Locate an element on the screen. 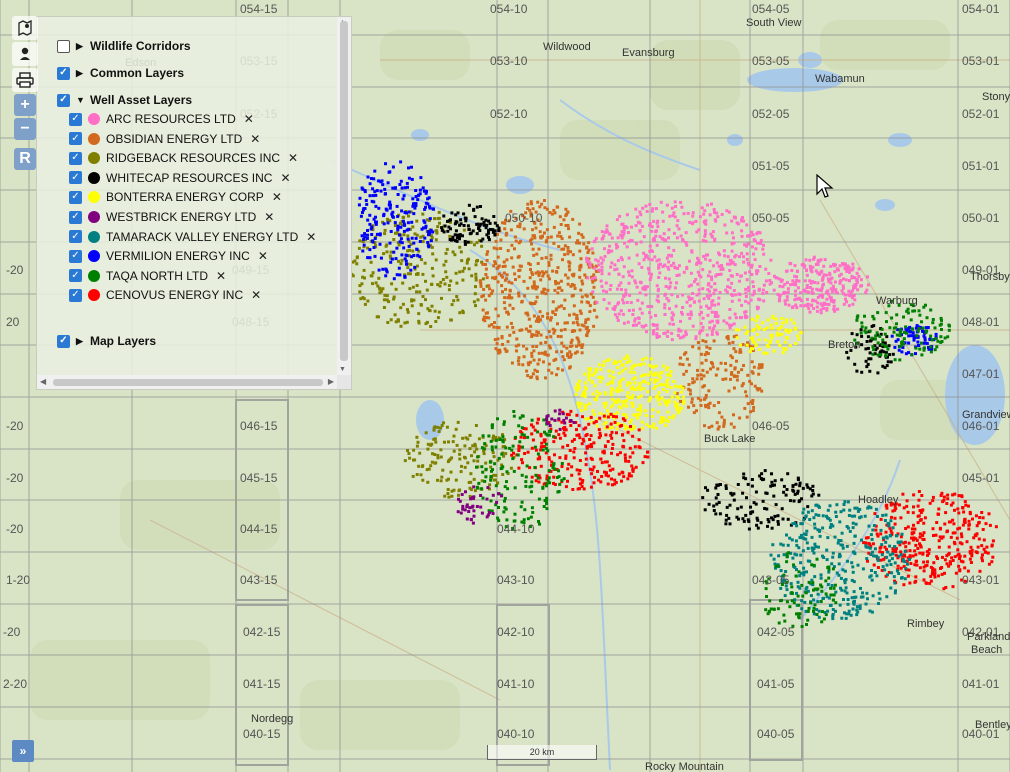 This screenshot has height=772, width=1010. well-layer-item: ✓ CENOVUS ENERGY INC ✕ is located at coordinates (165, 295).